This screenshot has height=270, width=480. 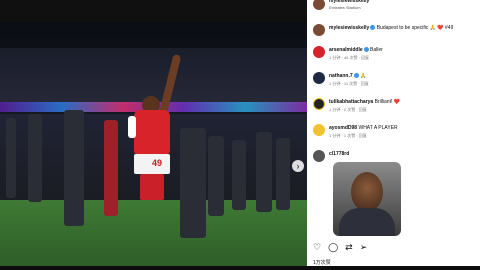 I want to click on comment-username: cl1778rd, so click(x=339, y=154).